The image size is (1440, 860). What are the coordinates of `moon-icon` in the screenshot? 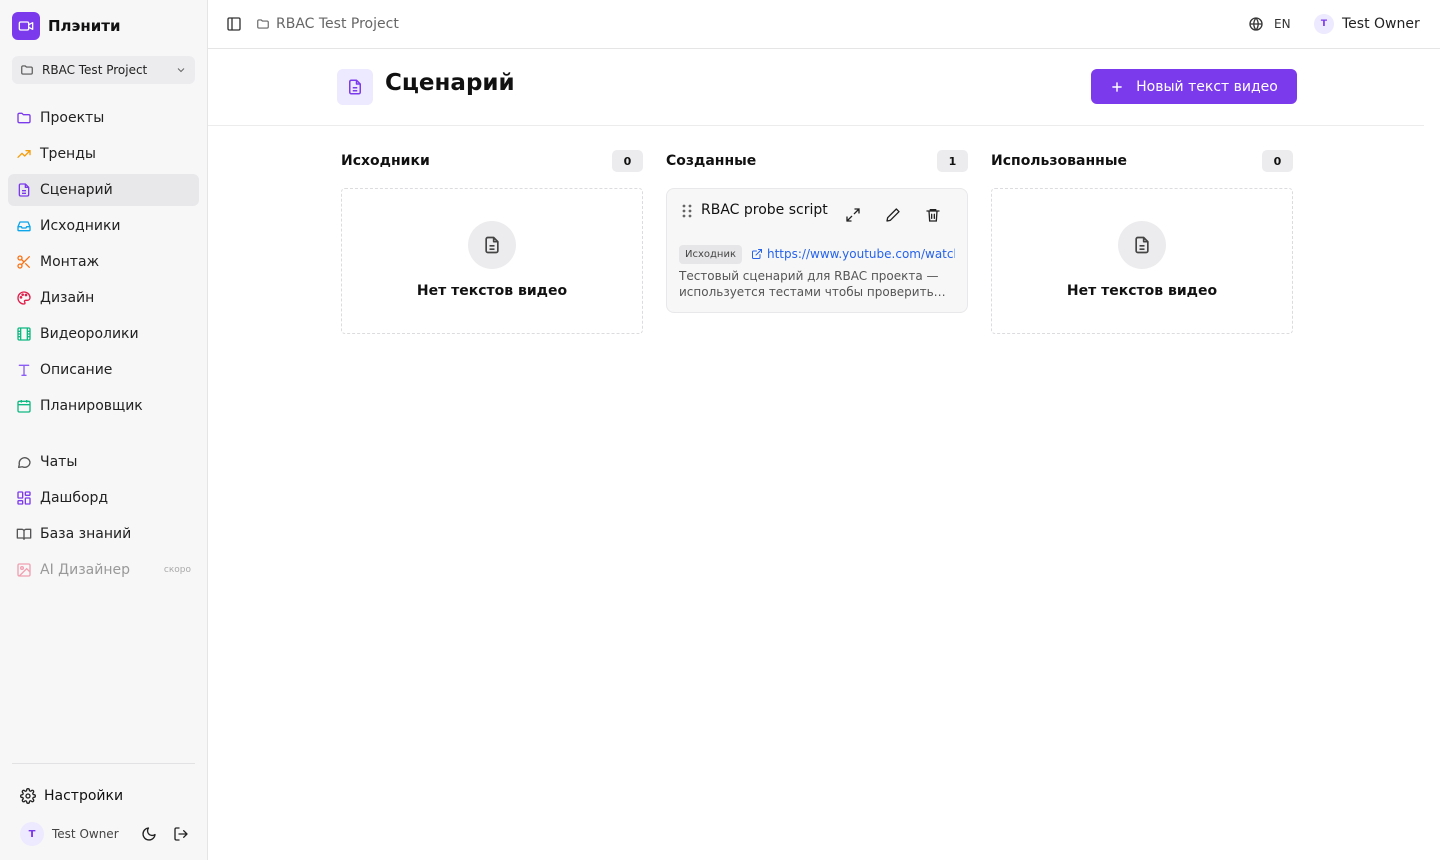 It's located at (149, 834).